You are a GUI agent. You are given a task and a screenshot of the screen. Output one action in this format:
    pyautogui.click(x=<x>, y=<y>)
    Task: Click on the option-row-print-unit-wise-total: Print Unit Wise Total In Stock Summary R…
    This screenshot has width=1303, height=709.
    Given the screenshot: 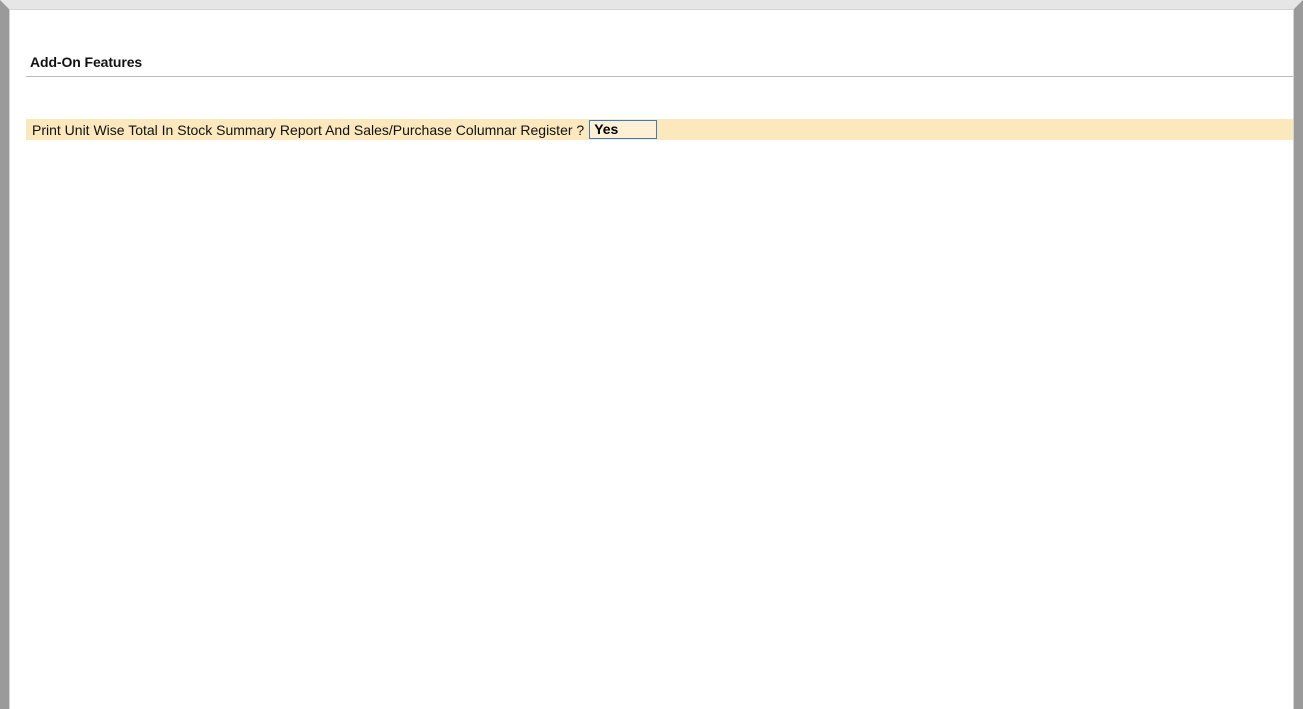 What is the action you would take?
    pyautogui.click(x=659, y=129)
    